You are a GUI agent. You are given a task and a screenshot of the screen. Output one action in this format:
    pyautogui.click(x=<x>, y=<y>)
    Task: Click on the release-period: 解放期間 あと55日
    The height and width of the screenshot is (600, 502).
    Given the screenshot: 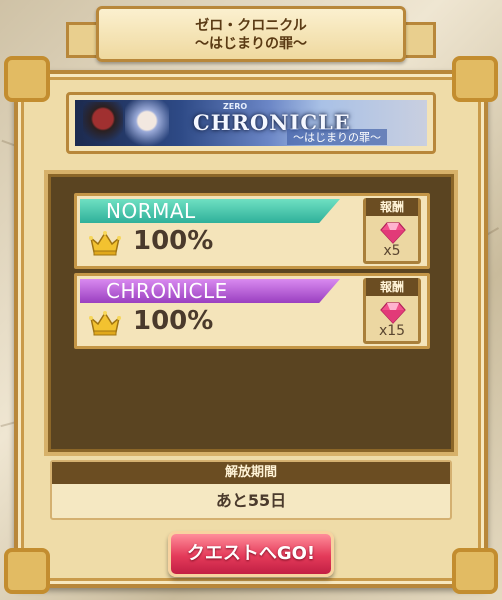 What is the action you would take?
    pyautogui.click(x=251, y=490)
    